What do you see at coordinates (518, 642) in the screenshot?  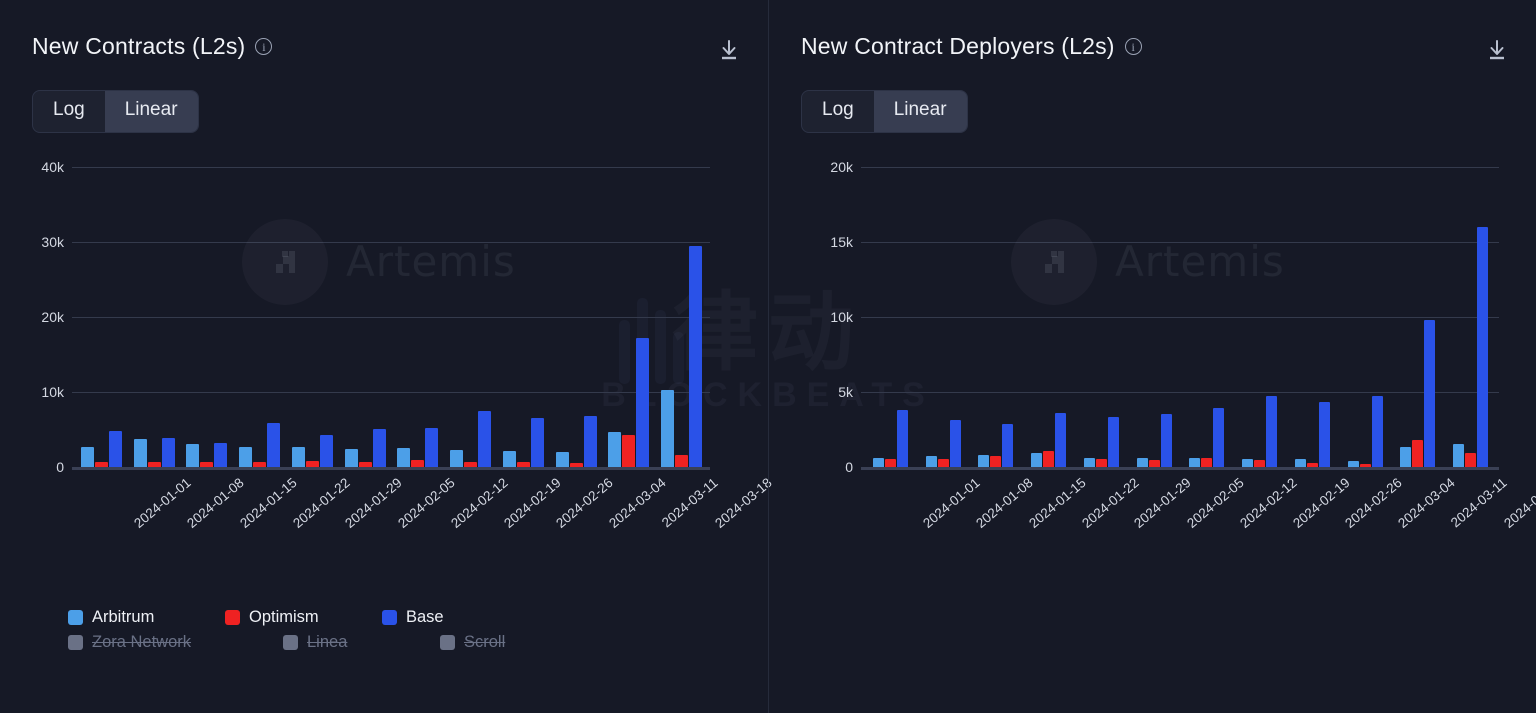 I see `legend-item-scroll: Scroll` at bounding box center [518, 642].